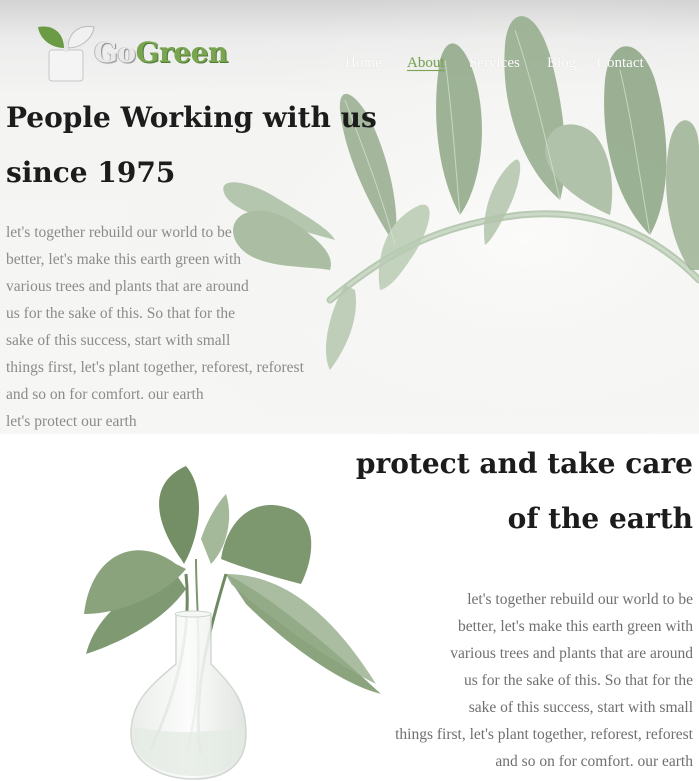 This screenshot has width=699, height=781. Describe the element at coordinates (600, 518) in the screenshot. I see `section-title-line-2: of the earth` at that location.